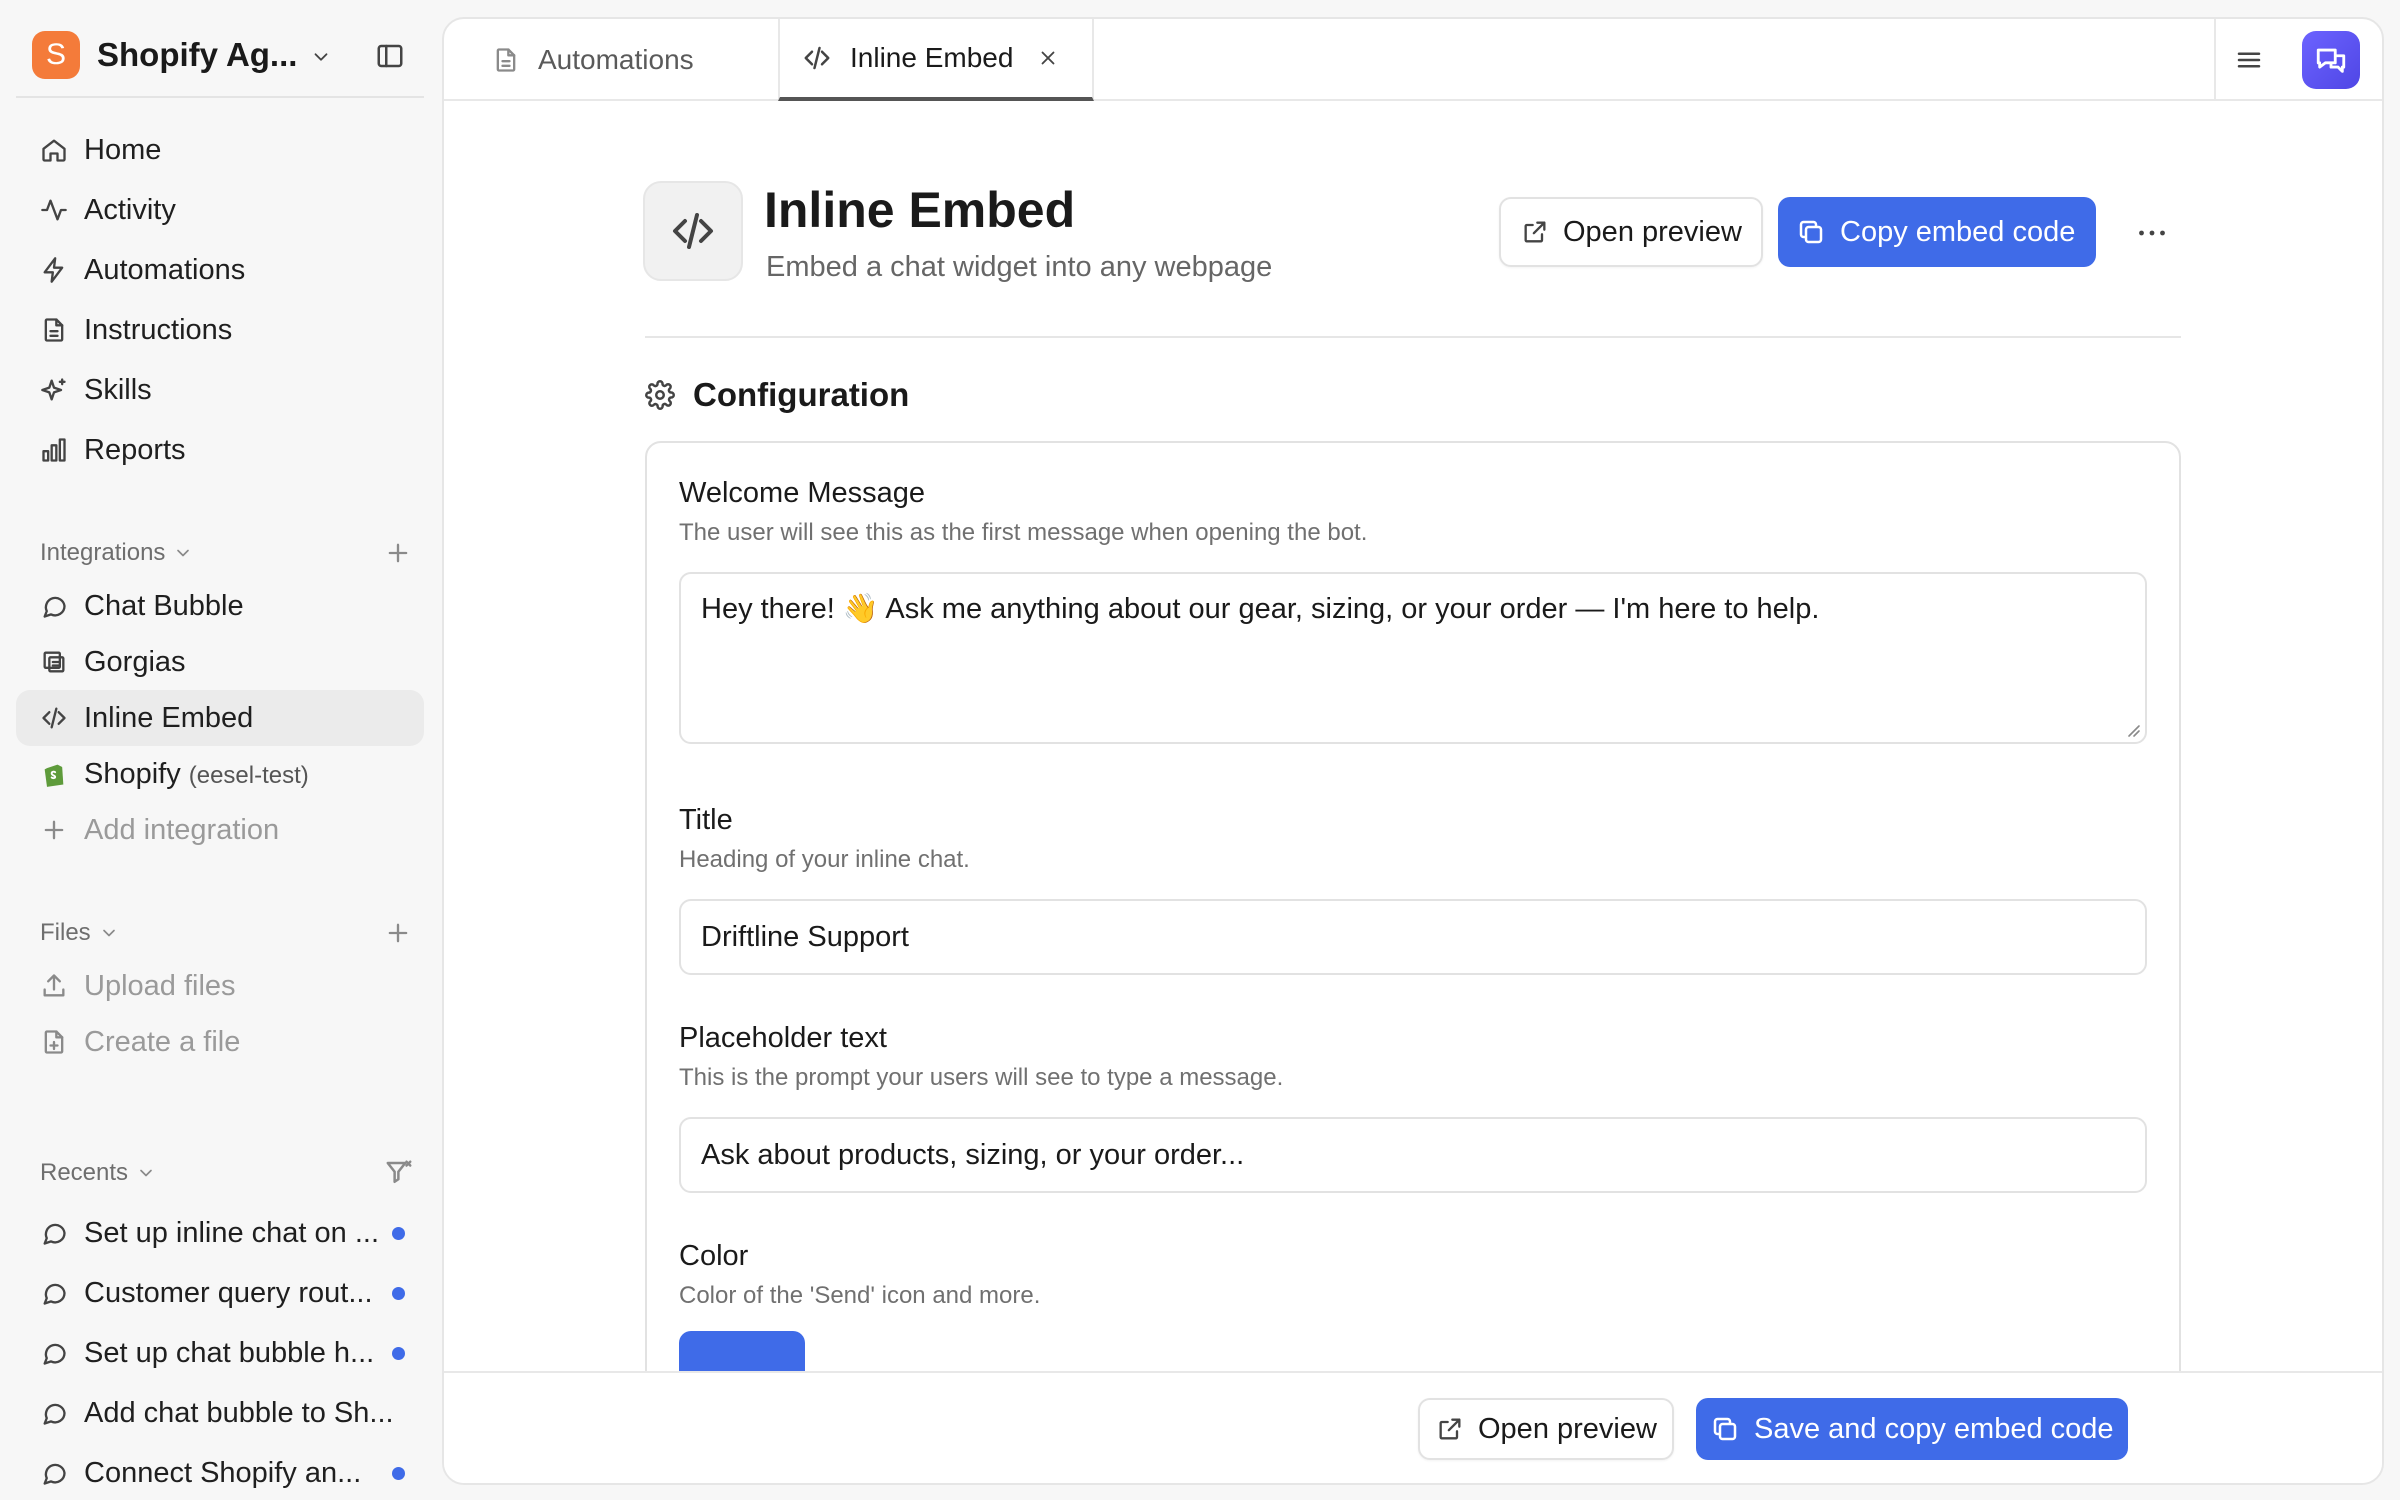  Describe the element at coordinates (118, 389) in the screenshot. I see `sidebar-item-label: Skills` at that location.